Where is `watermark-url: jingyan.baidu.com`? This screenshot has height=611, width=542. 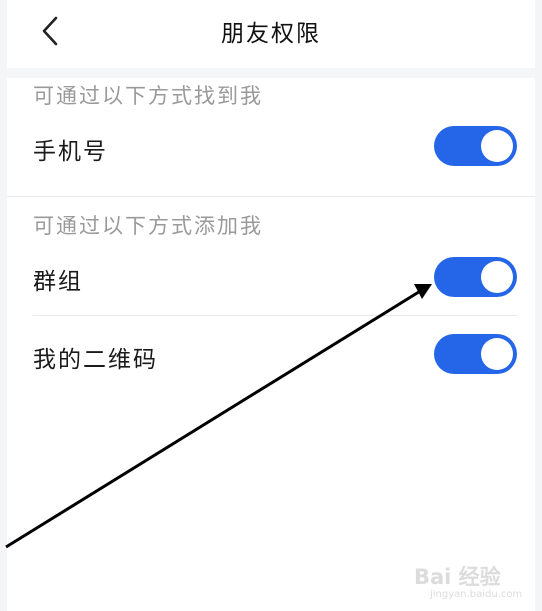 watermark-url: jingyan.baidu.com is located at coordinates (476, 594).